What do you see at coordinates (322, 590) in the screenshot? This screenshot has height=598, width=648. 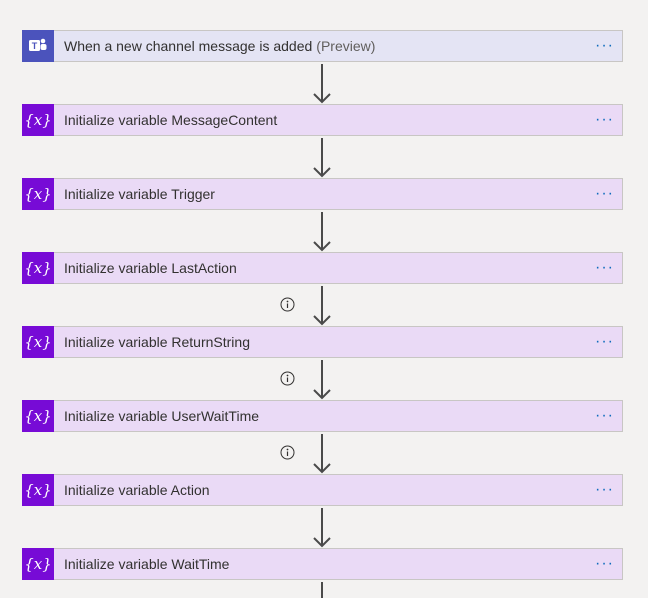 I see `connector-tail` at bounding box center [322, 590].